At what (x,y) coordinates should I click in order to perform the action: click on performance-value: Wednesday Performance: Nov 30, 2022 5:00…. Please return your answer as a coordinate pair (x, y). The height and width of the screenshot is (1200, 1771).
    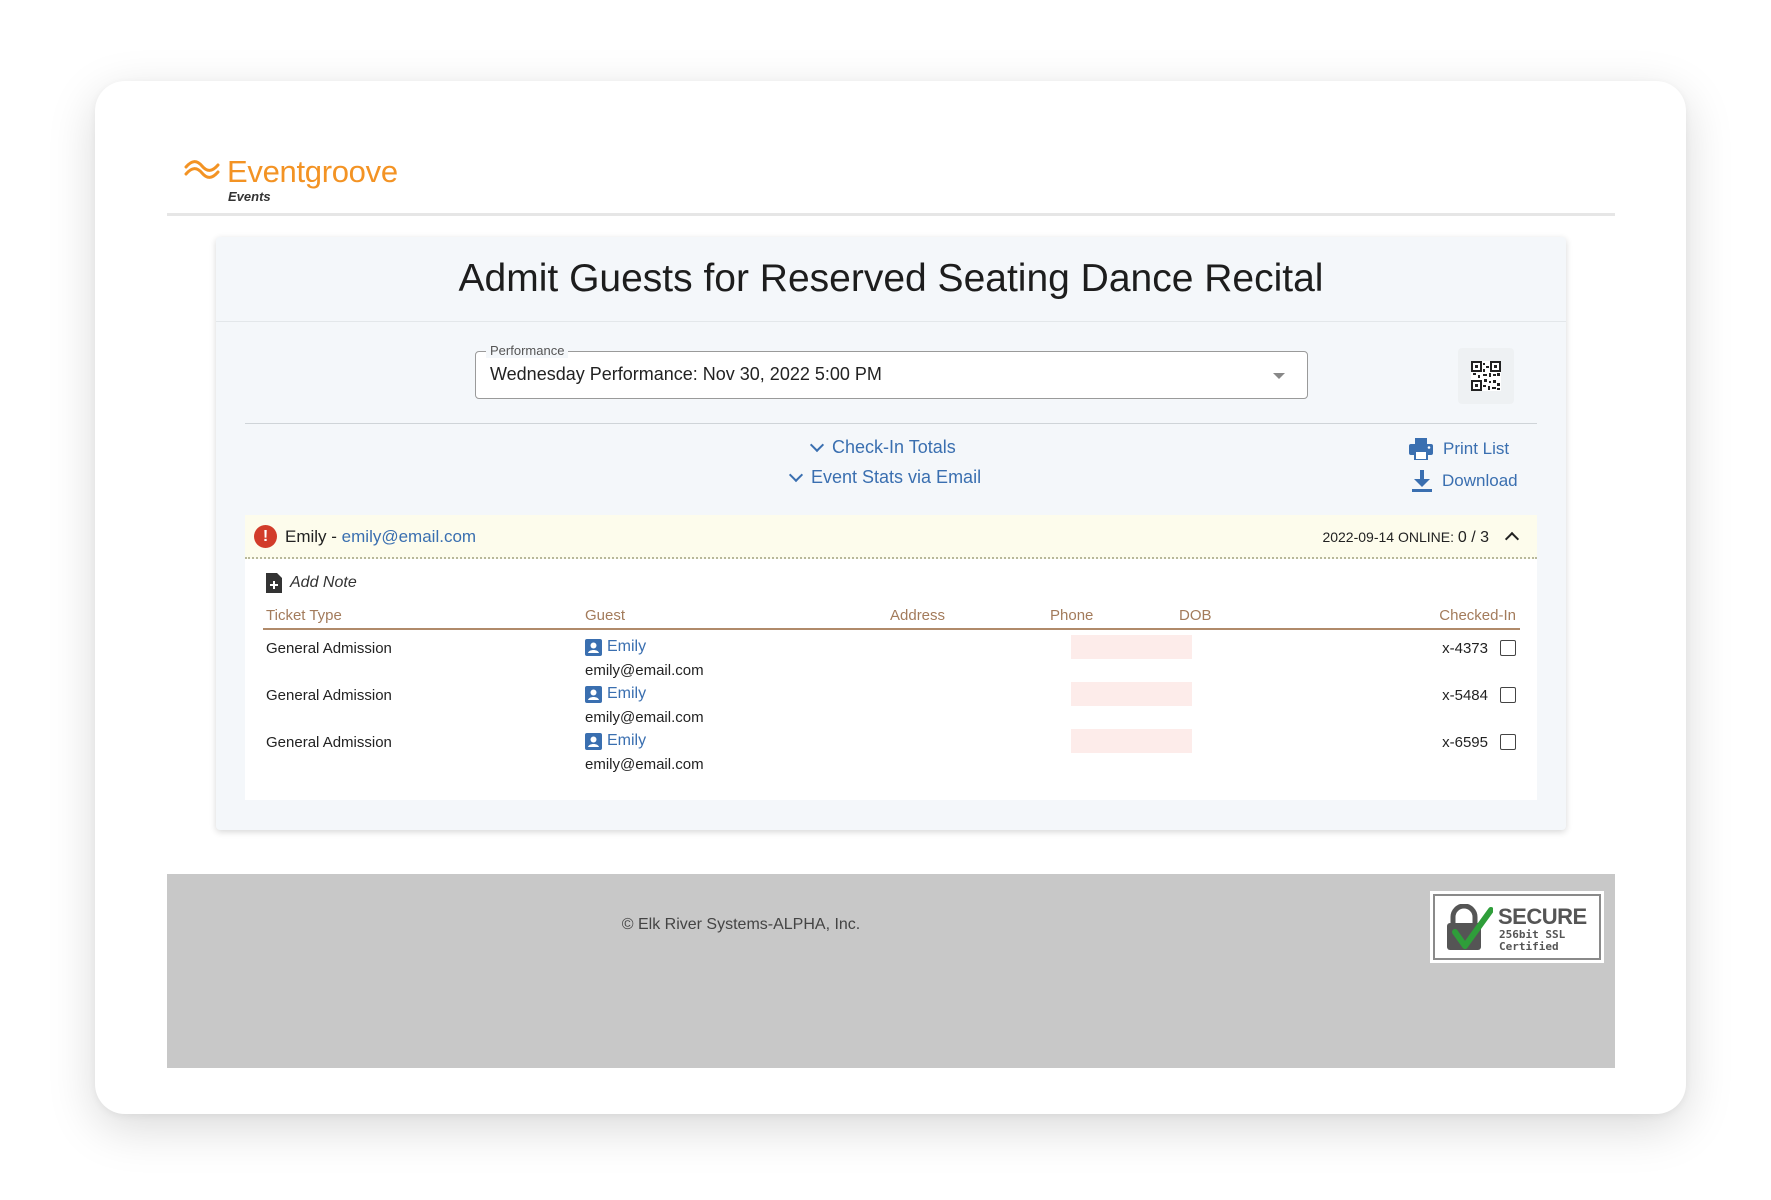
    Looking at the image, I should click on (686, 374).